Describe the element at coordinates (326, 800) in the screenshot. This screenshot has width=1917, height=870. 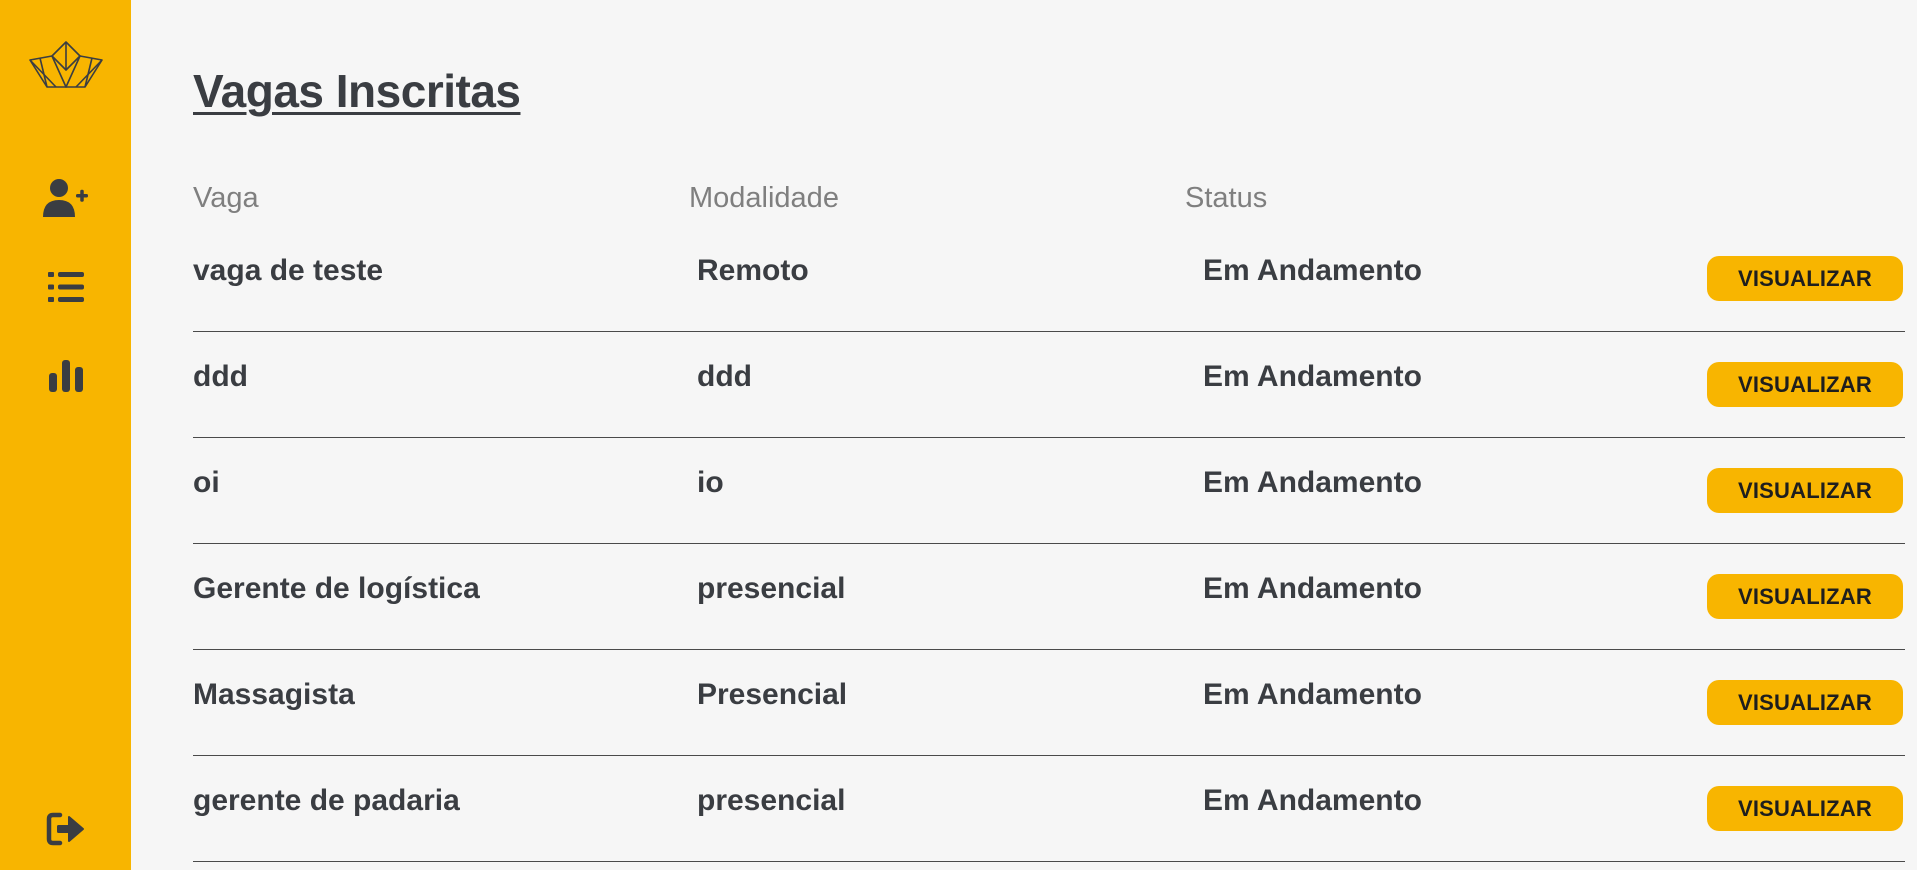
I see `job-title: gerente de padaria` at that location.